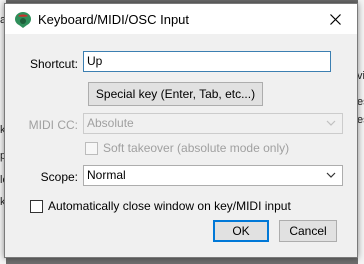  Describe the element at coordinates (59, 177) in the screenshot. I see `scope-label: Scope:` at that location.